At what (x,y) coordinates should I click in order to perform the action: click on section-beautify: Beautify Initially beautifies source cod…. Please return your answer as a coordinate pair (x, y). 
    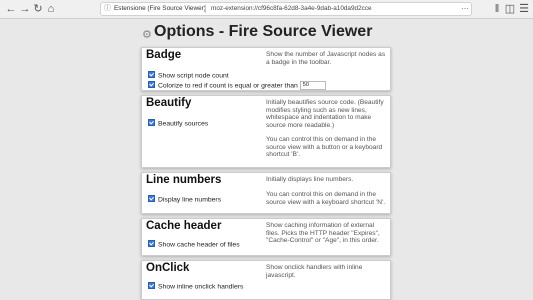
    Looking at the image, I should click on (266, 131).